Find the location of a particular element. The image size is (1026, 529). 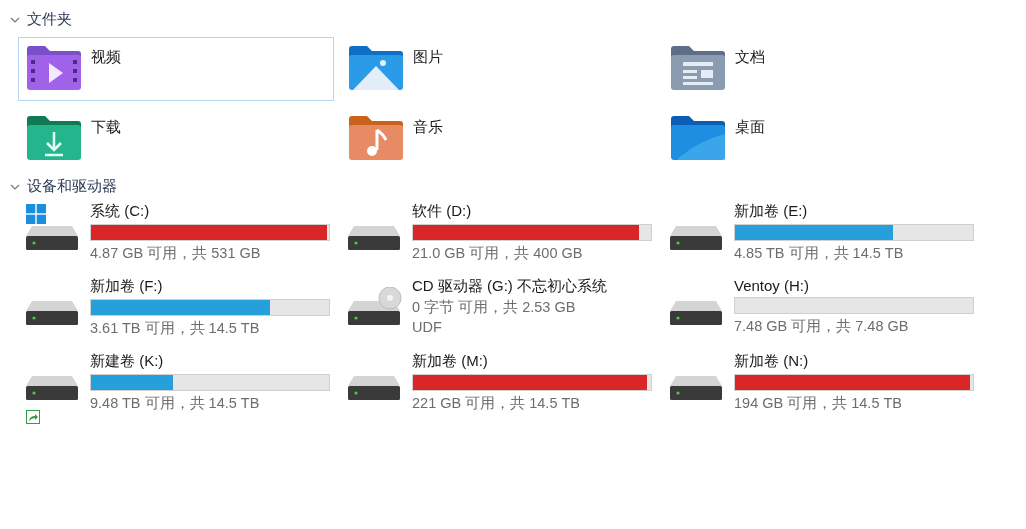

folder-name: 下载 is located at coordinates (106, 127).